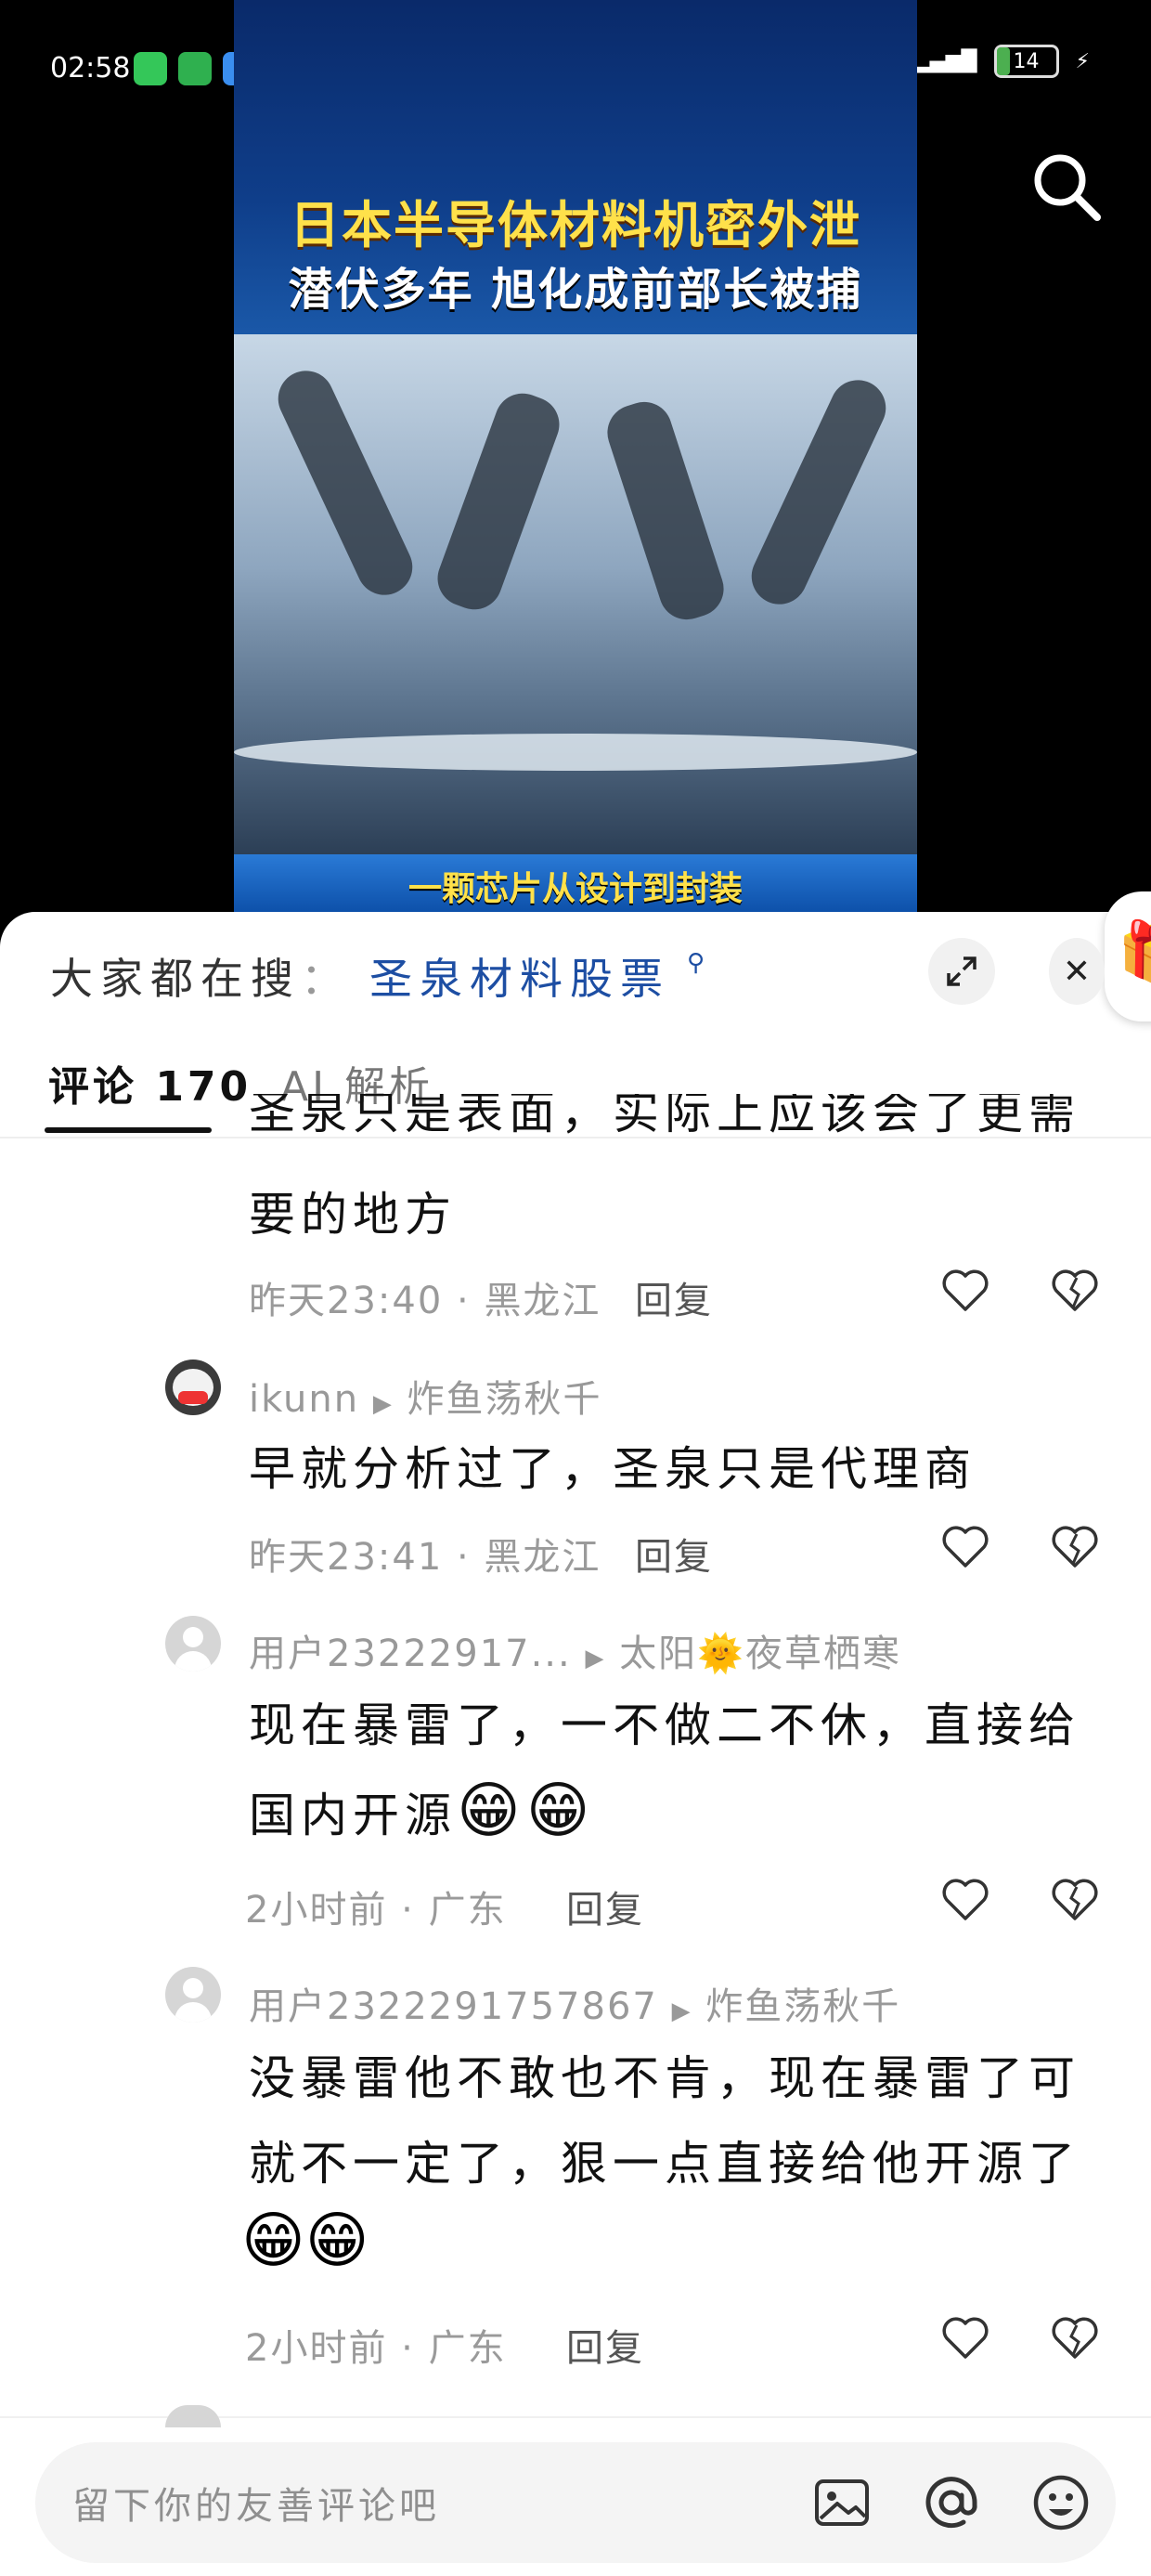 The width and height of the screenshot is (1151, 2576). I want to click on tab-comments: 评论 170, so click(150, 1082).